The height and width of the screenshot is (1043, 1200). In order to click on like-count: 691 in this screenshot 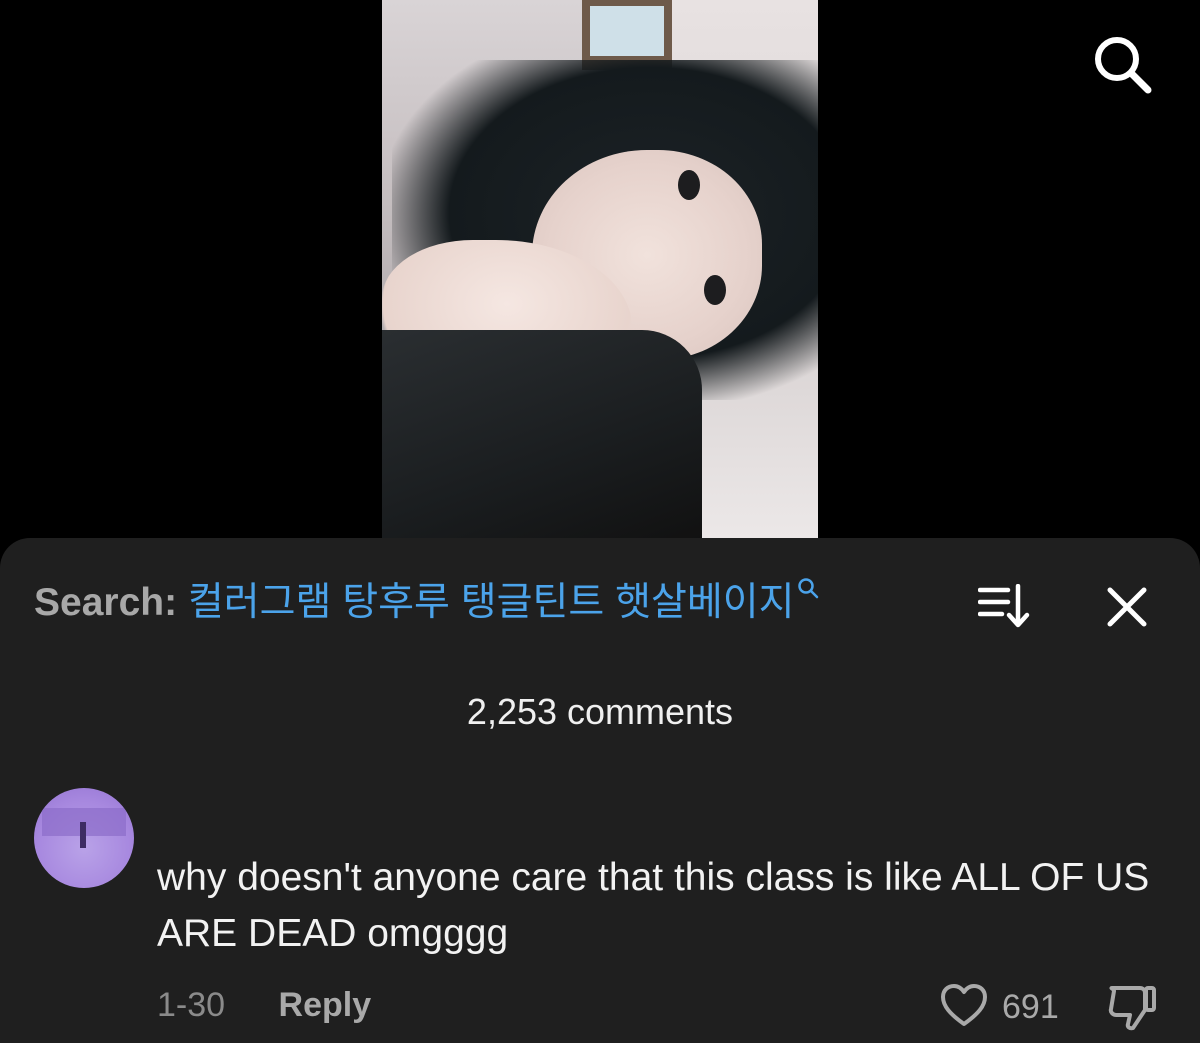, I will do `click(1030, 1006)`.